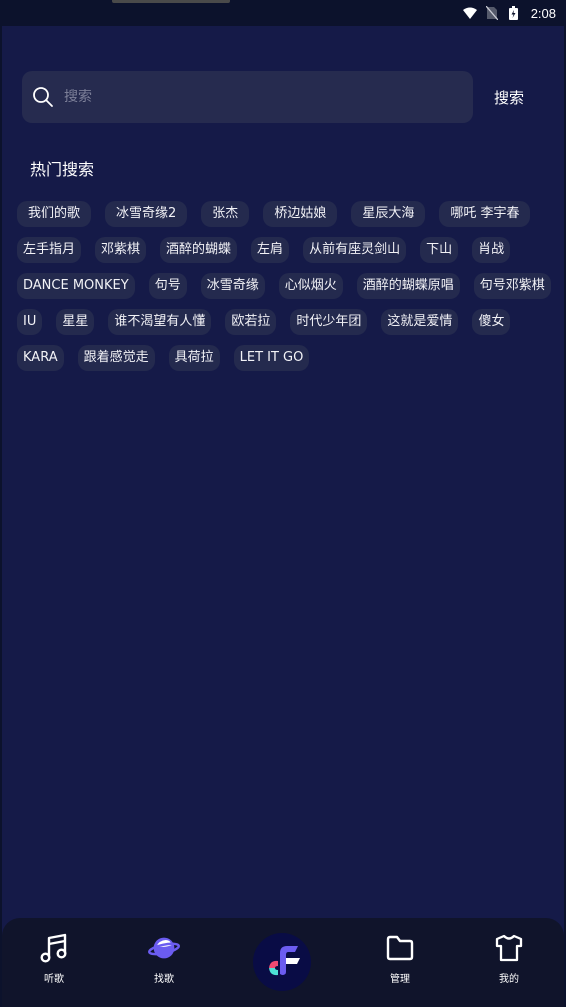 The height and width of the screenshot is (1007, 566). I want to click on bottom-tab-bar: 听歌 找歌 管理 我的, so click(283, 962).